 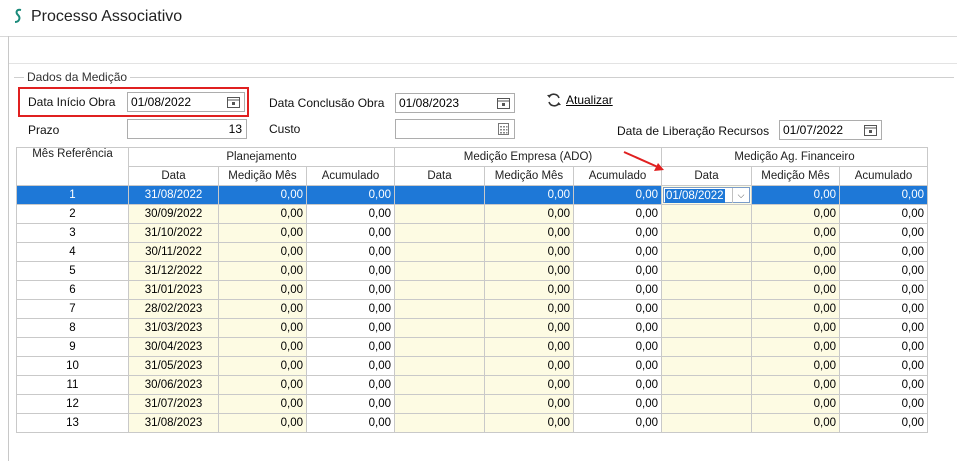 What do you see at coordinates (795, 176) in the screenshot?
I see `header-ag-medicao-mes: Medição Mês` at bounding box center [795, 176].